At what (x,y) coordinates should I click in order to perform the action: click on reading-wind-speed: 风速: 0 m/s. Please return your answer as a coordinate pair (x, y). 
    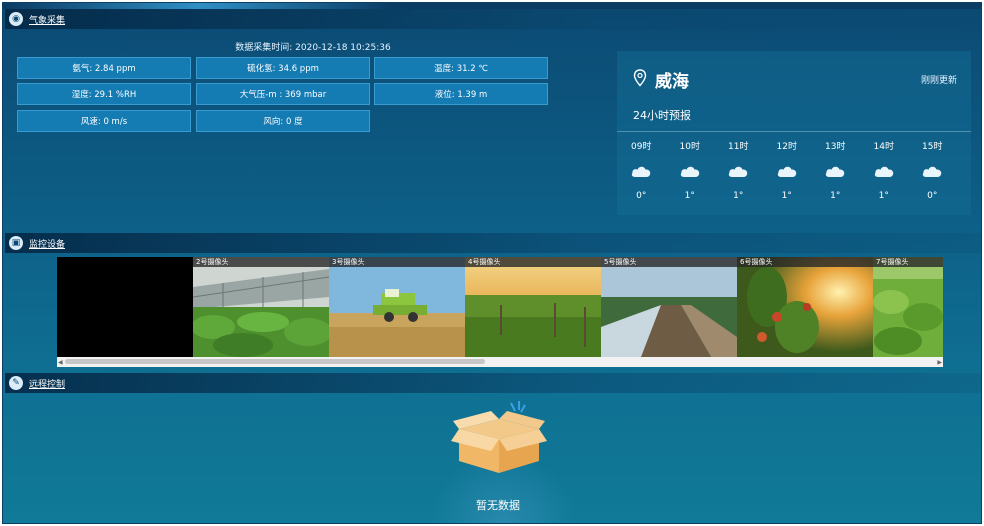
    Looking at the image, I should click on (104, 121).